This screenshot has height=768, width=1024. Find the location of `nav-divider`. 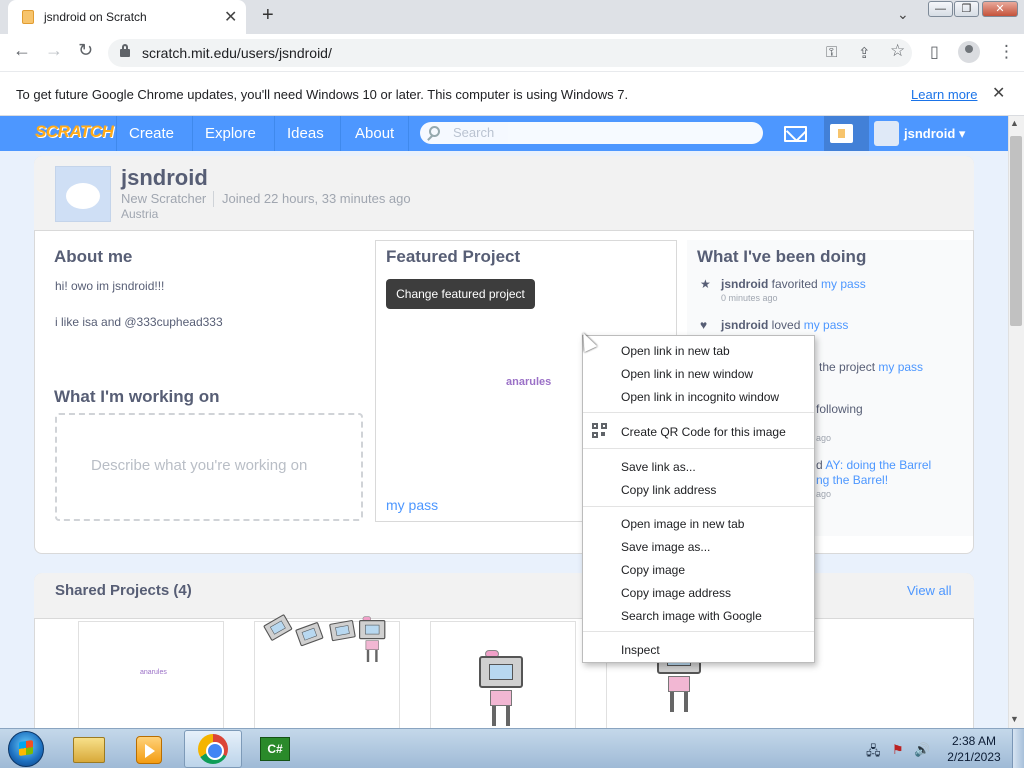

nav-divider is located at coordinates (408, 133).